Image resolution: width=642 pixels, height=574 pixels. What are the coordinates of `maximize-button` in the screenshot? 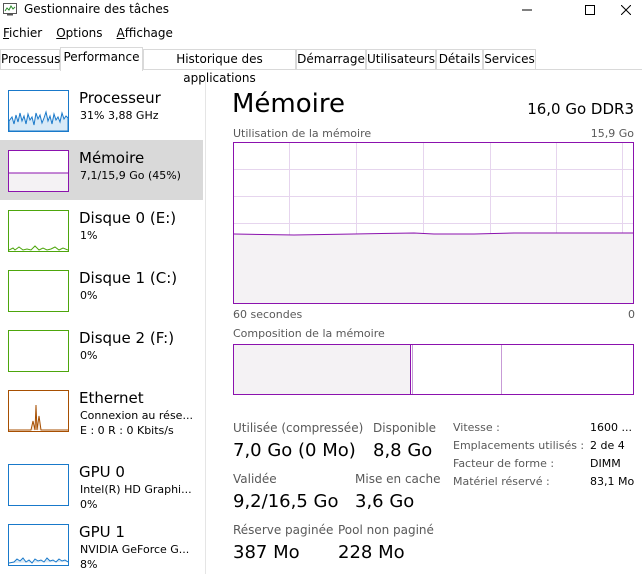 It's located at (590, 10).